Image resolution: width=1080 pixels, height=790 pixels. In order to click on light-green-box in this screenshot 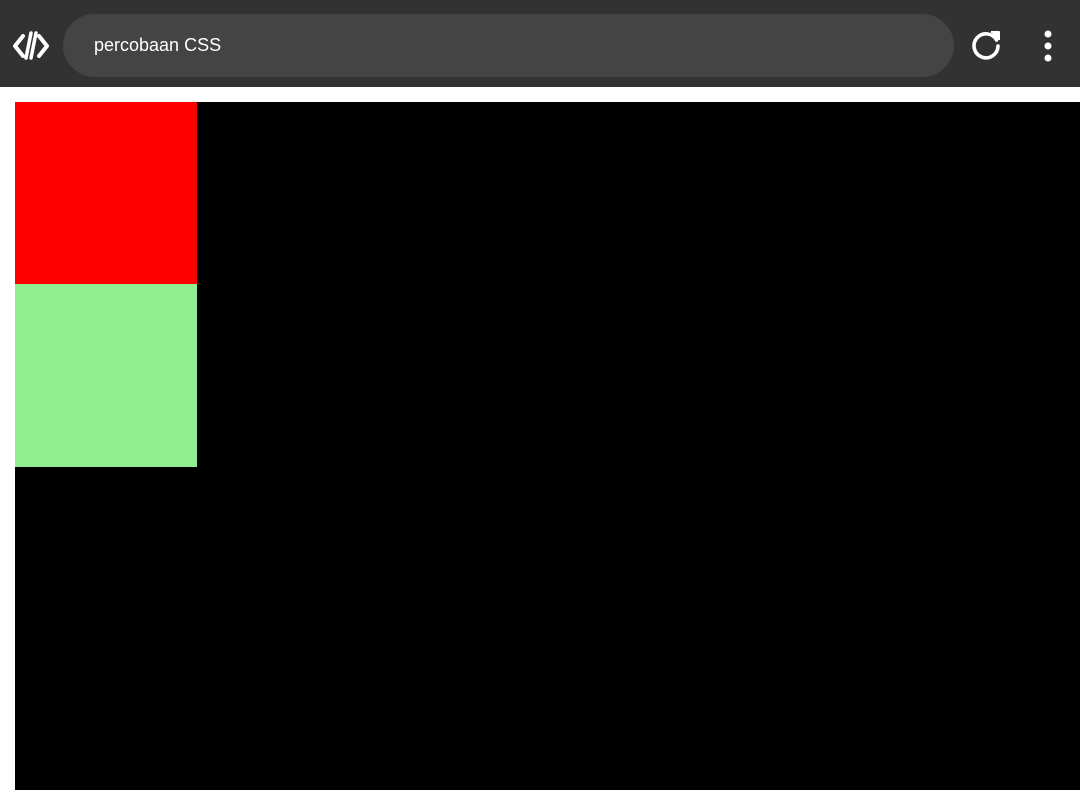, I will do `click(106, 375)`.